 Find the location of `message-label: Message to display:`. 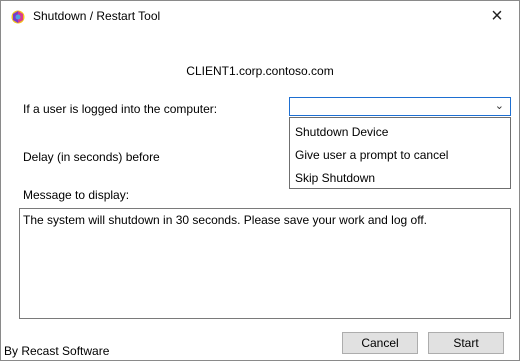

message-label: Message to display: is located at coordinates (76, 195).